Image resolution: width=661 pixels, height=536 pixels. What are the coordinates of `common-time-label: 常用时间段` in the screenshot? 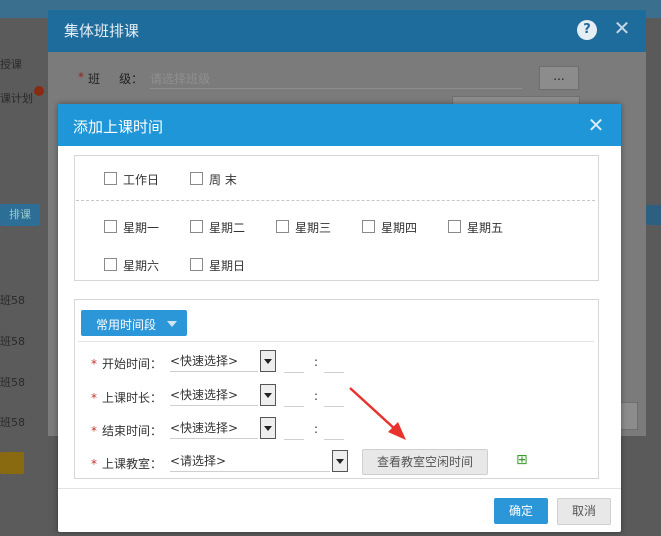 It's located at (126, 325).